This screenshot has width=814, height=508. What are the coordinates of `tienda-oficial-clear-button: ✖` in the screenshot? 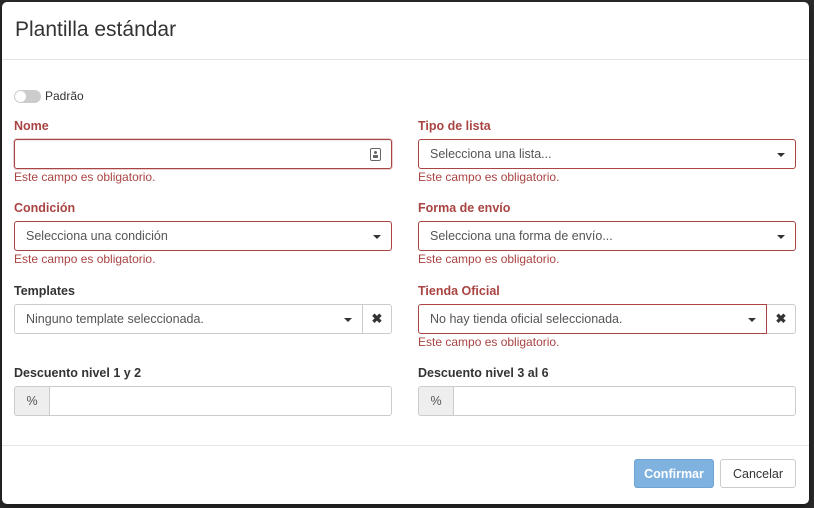 It's located at (781, 319).